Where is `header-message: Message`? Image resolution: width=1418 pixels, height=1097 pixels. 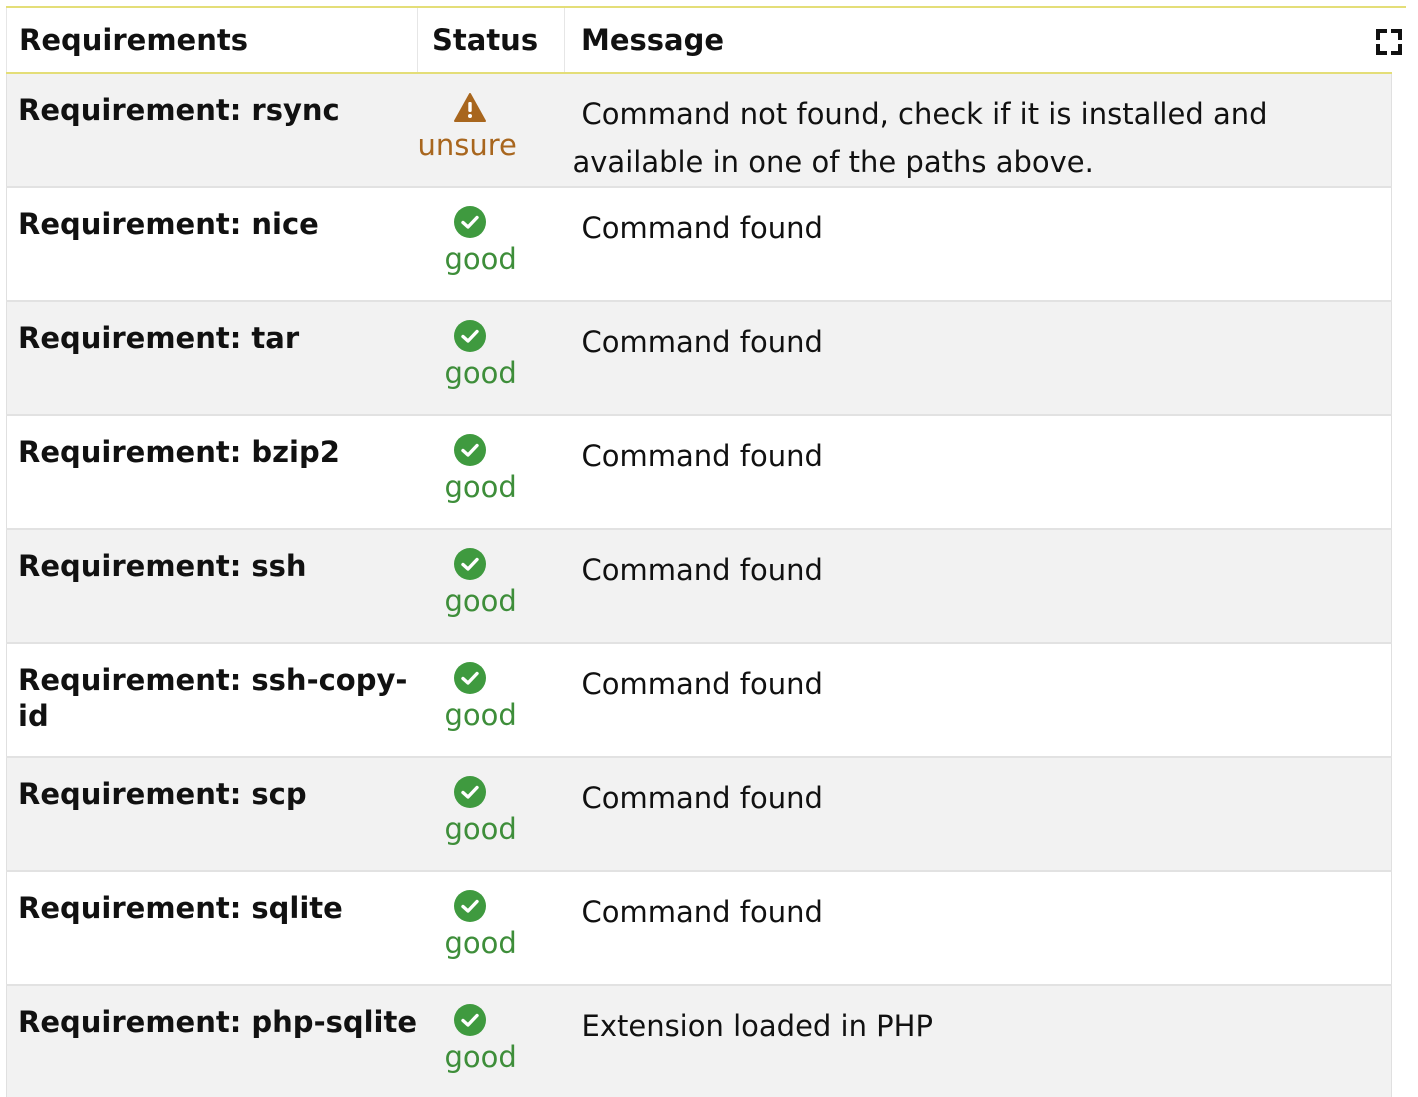 header-message: Message is located at coordinates (978, 41).